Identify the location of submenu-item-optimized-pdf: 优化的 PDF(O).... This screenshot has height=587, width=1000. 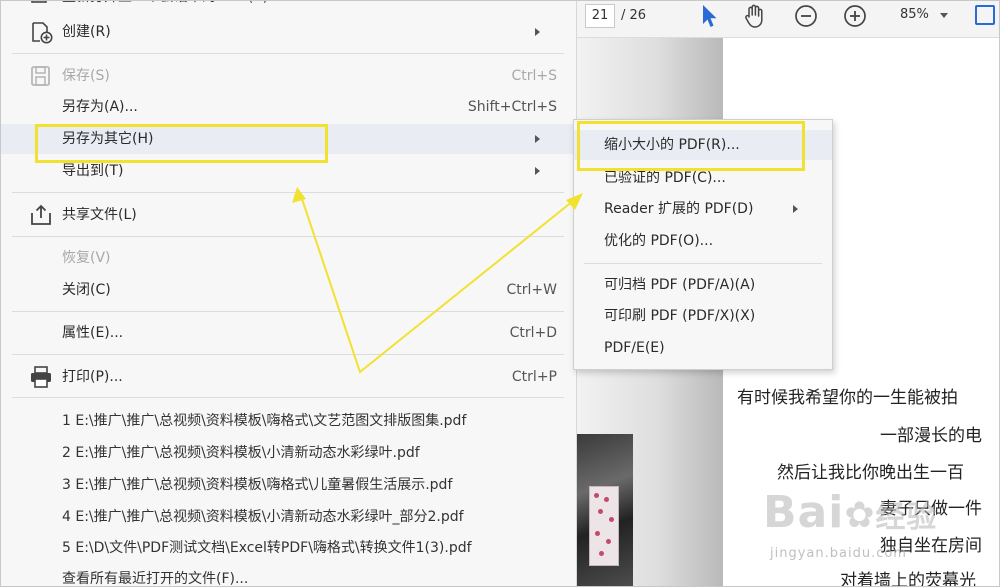
(703, 241).